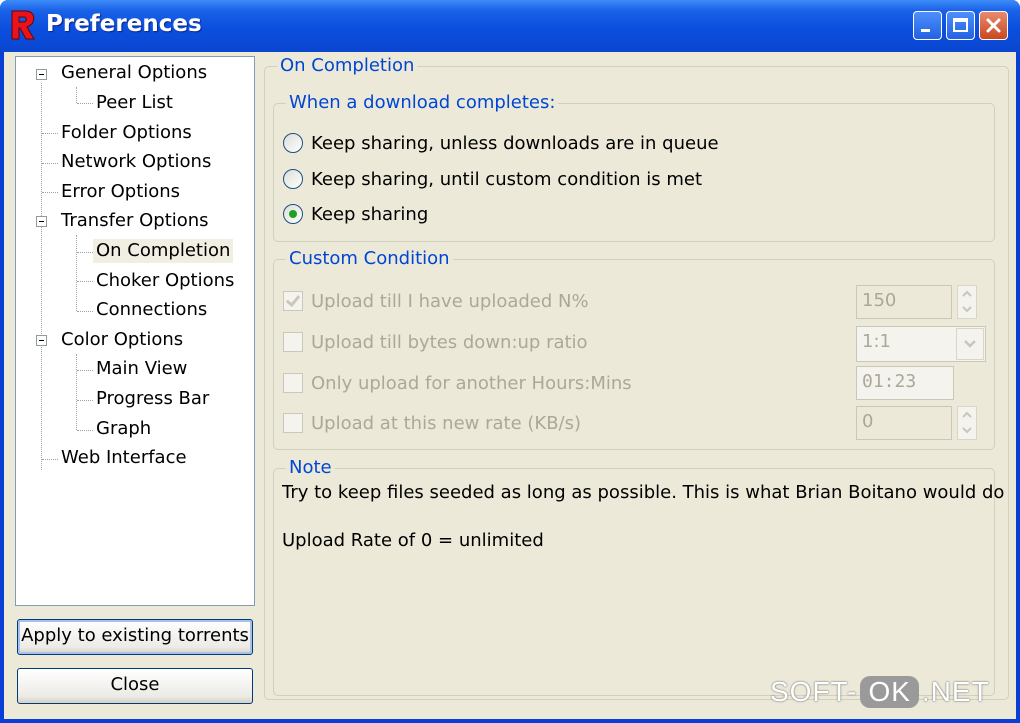  I want to click on tree-item-network-options: Network Options, so click(136, 162).